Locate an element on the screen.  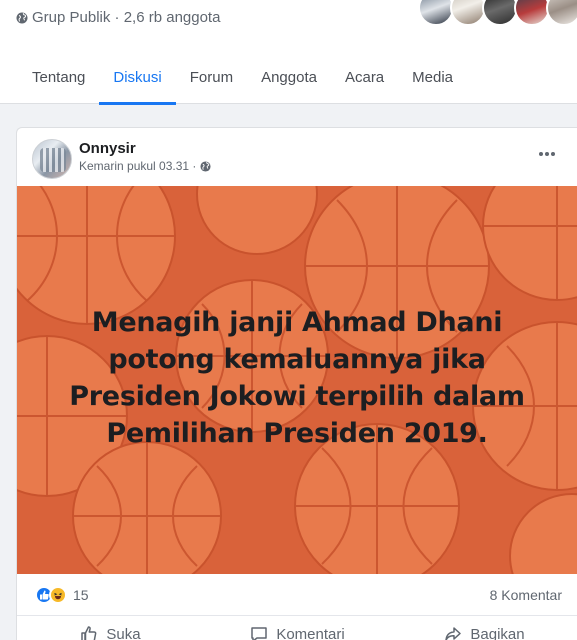
thumbs-up-icon is located at coordinates (89, 633).